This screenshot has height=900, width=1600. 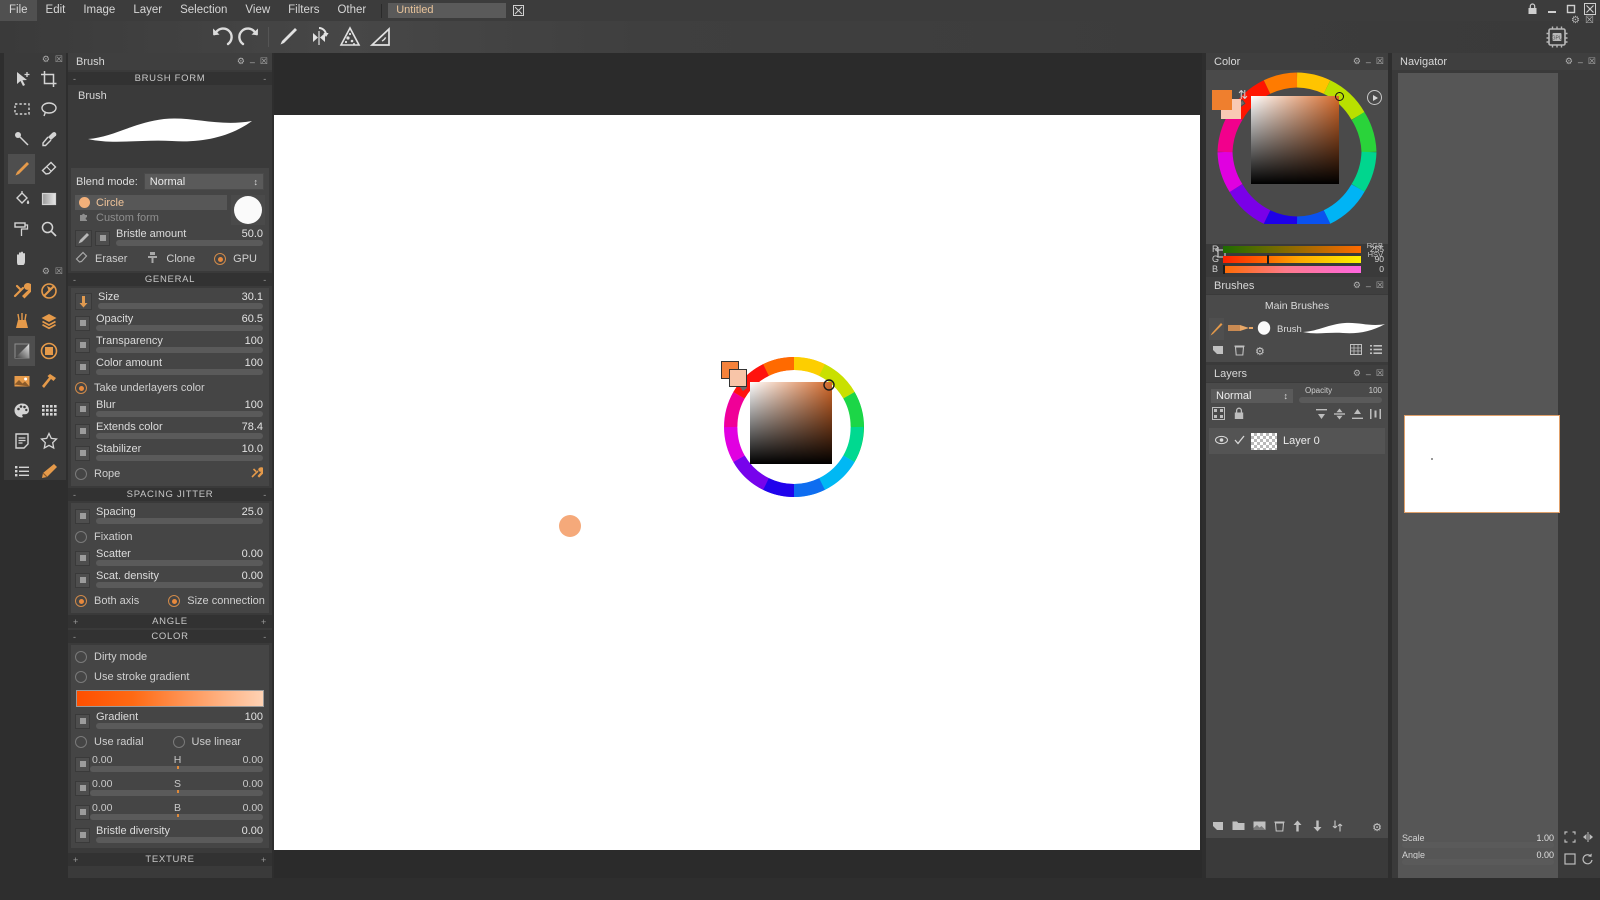 I want to click on extends-color-slider: Extends color 78.4, so click(x=180, y=431).